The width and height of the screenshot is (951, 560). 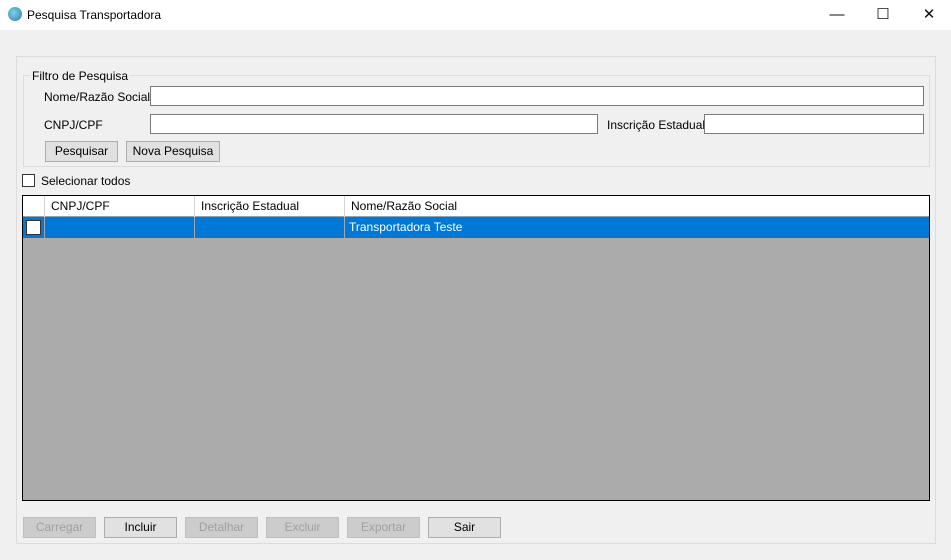 I want to click on cell-cnpj, so click(x=120, y=227).